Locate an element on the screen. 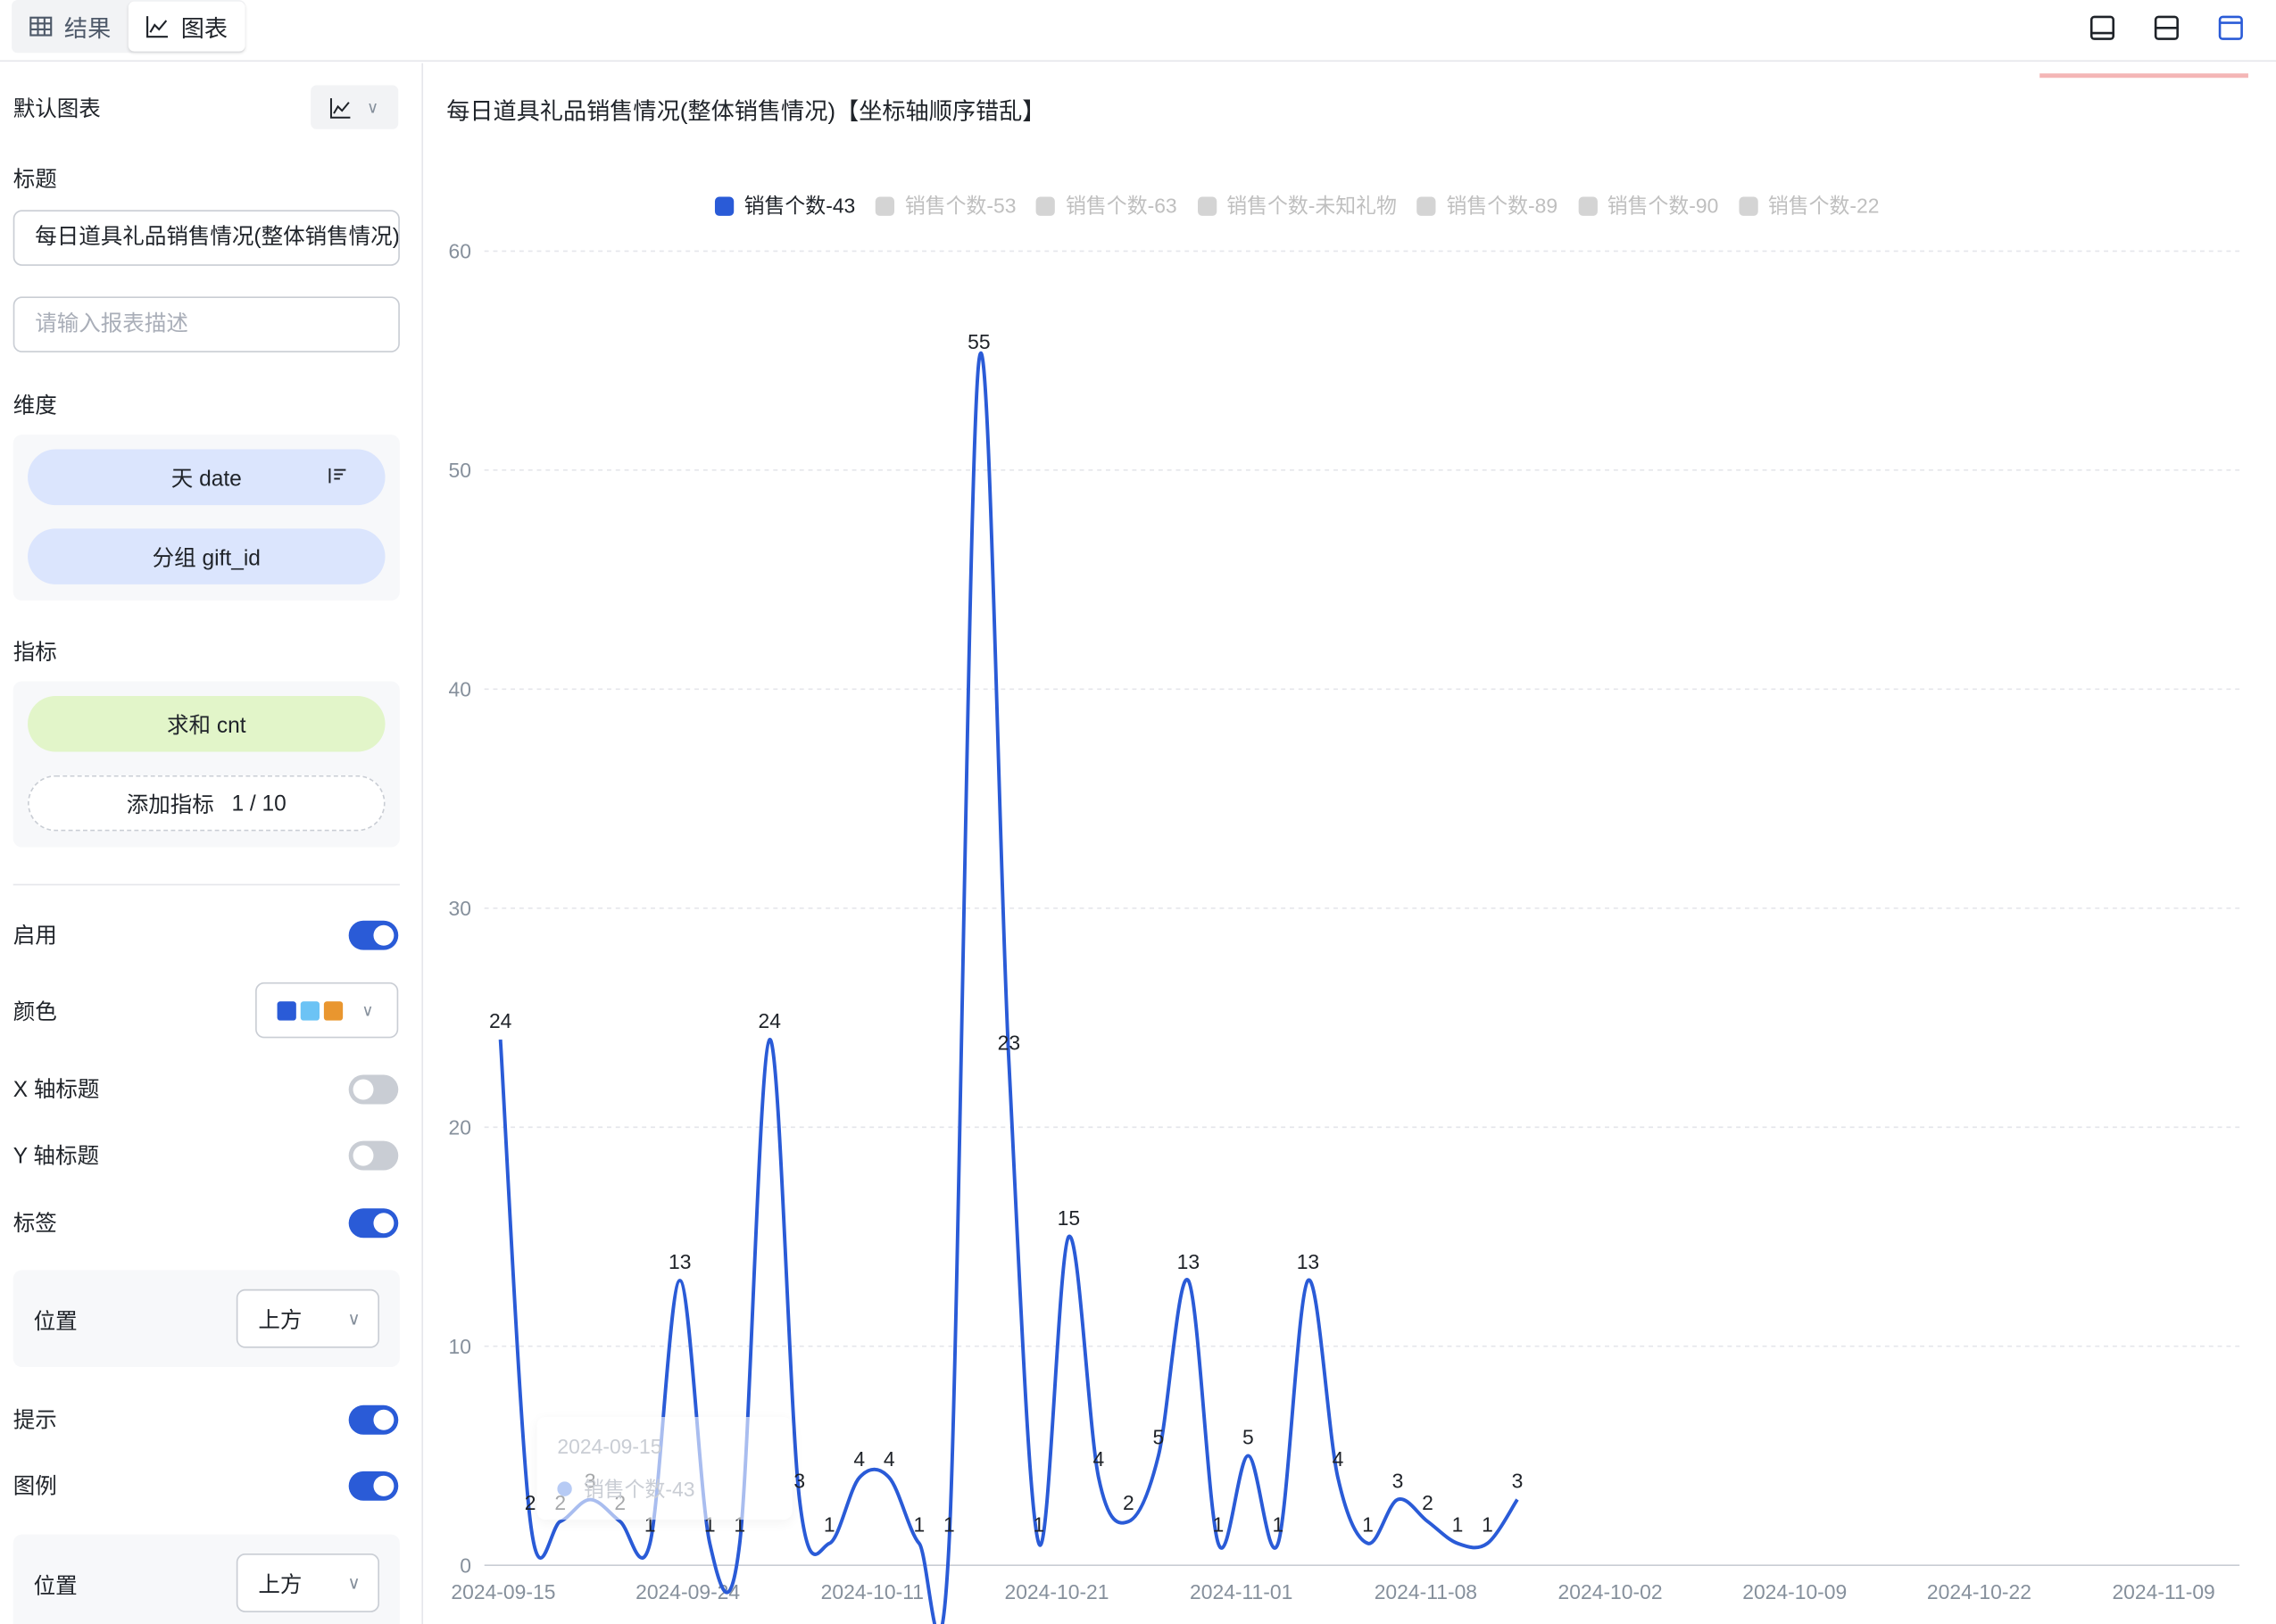 The width and height of the screenshot is (2276, 1624). dimension-pill-label: 天 date is located at coordinates (206, 479).